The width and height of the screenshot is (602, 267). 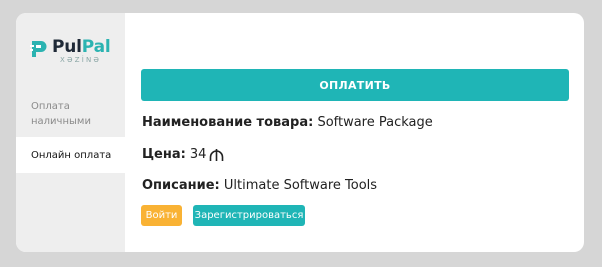 What do you see at coordinates (81, 60) in the screenshot?
I see `logo-subtitle: XƏZİNƏ` at bounding box center [81, 60].